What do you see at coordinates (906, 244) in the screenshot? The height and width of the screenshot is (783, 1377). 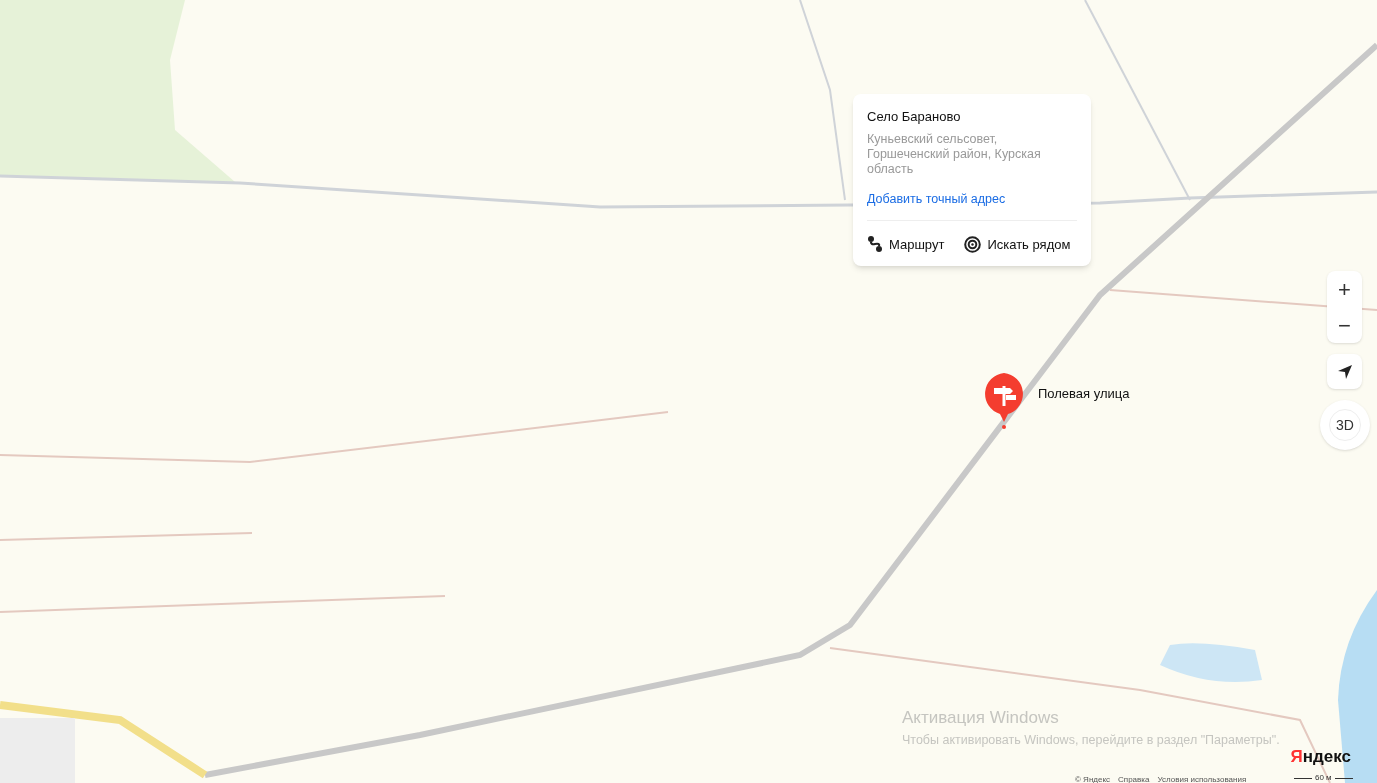 I see `route-button: Маршрут` at bounding box center [906, 244].